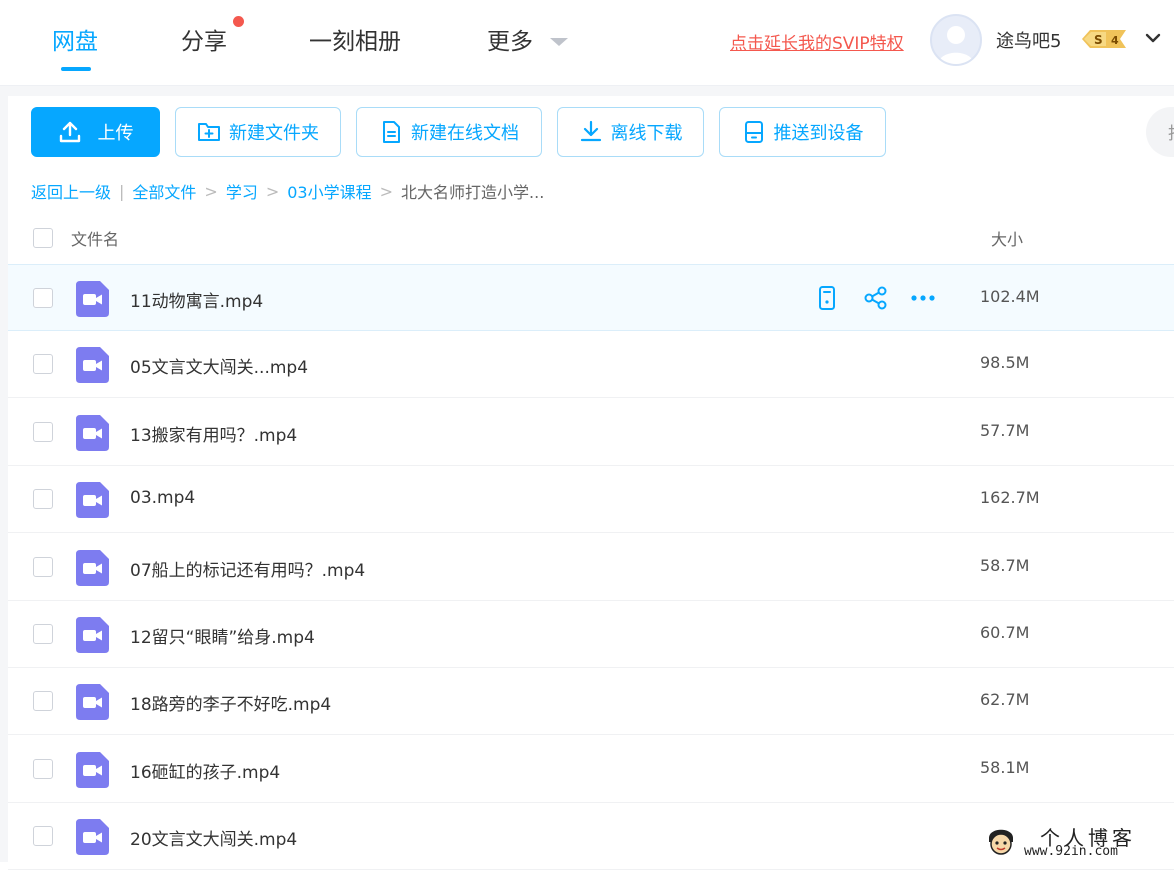 Image resolution: width=1174 pixels, height=870 pixels. I want to click on notification-dot, so click(238, 21).